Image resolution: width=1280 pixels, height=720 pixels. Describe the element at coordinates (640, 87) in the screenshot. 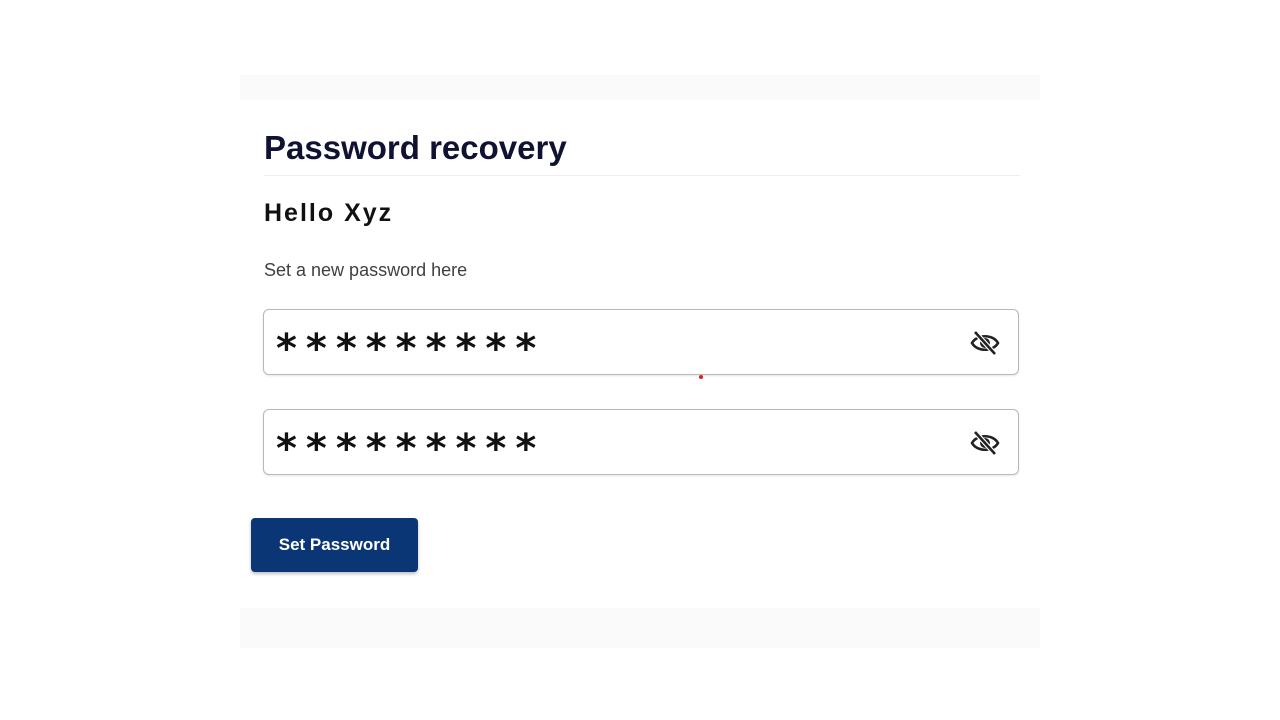

I see `top-band` at that location.